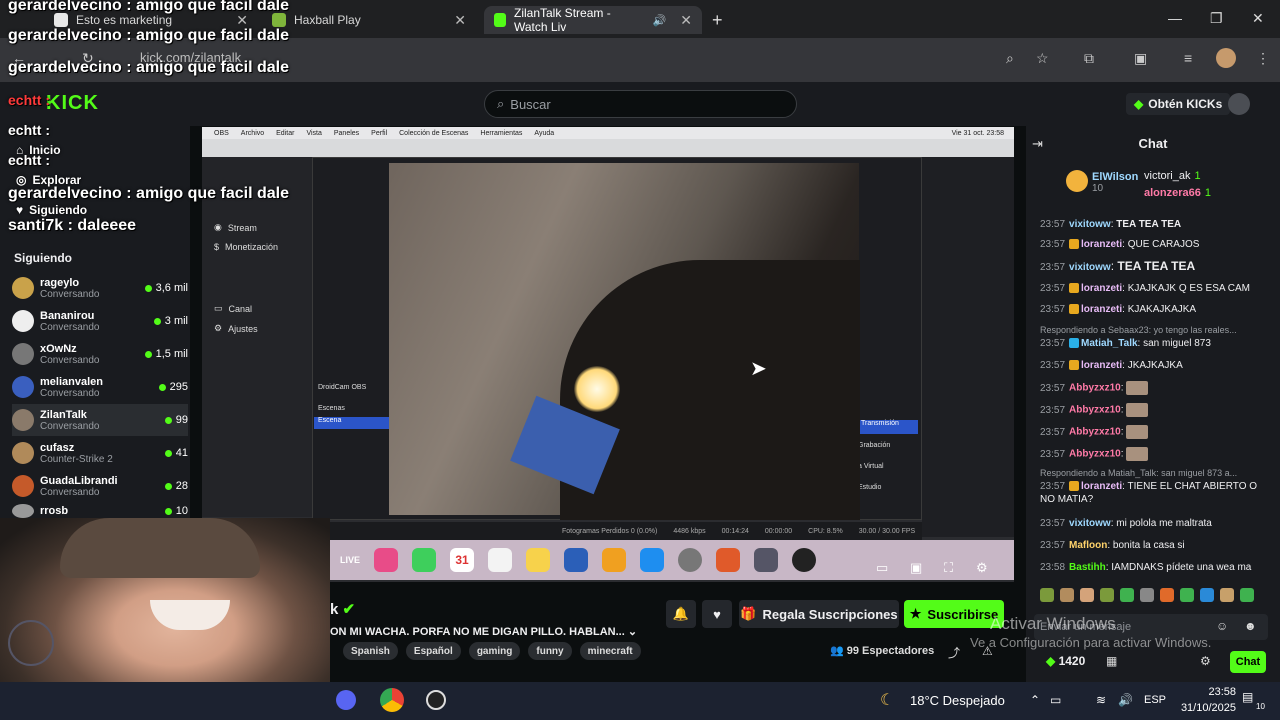 Image resolution: width=1280 pixels, height=720 pixels. I want to click on pip-icon: ▣, so click(916, 568).